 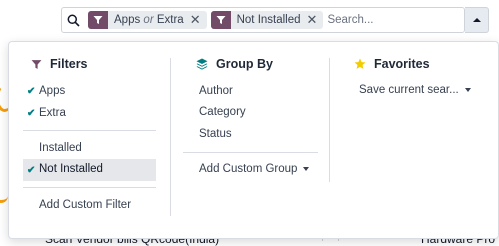 I want to click on favorites-title: Favorites, so click(x=402, y=64).